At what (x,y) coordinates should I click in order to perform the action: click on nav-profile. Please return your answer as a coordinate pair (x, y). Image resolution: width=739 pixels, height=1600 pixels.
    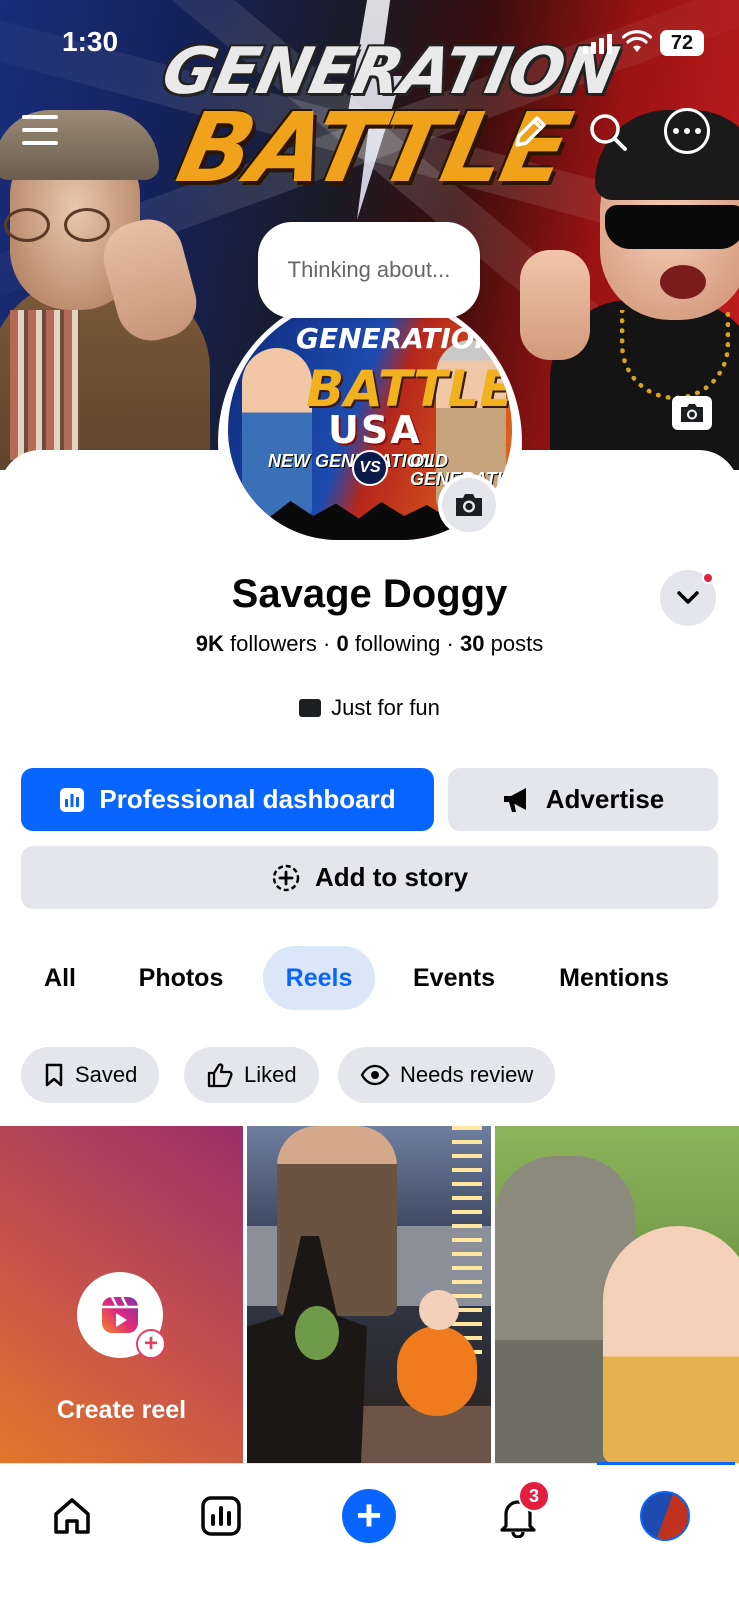
    Looking at the image, I should click on (665, 1516).